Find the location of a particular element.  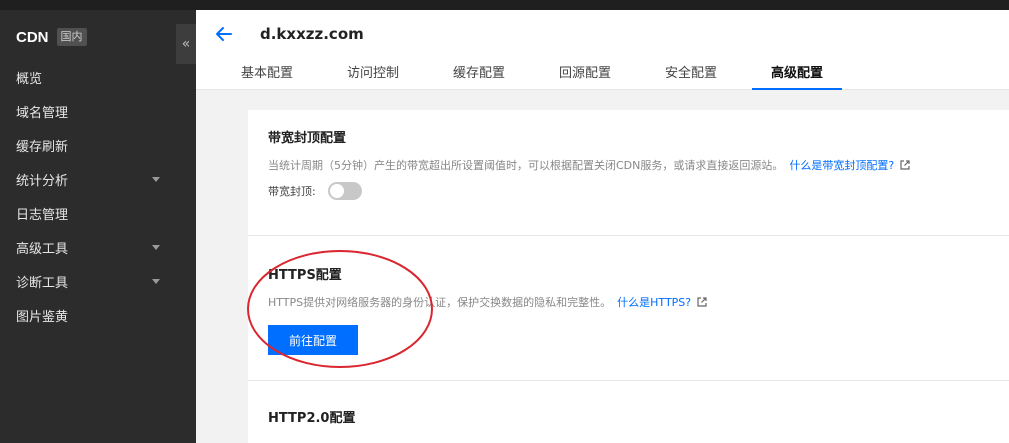

config-tabs: 基本配置 访问控制 缓存配置 回源配置 安全配置 高级配置 is located at coordinates (532, 76).